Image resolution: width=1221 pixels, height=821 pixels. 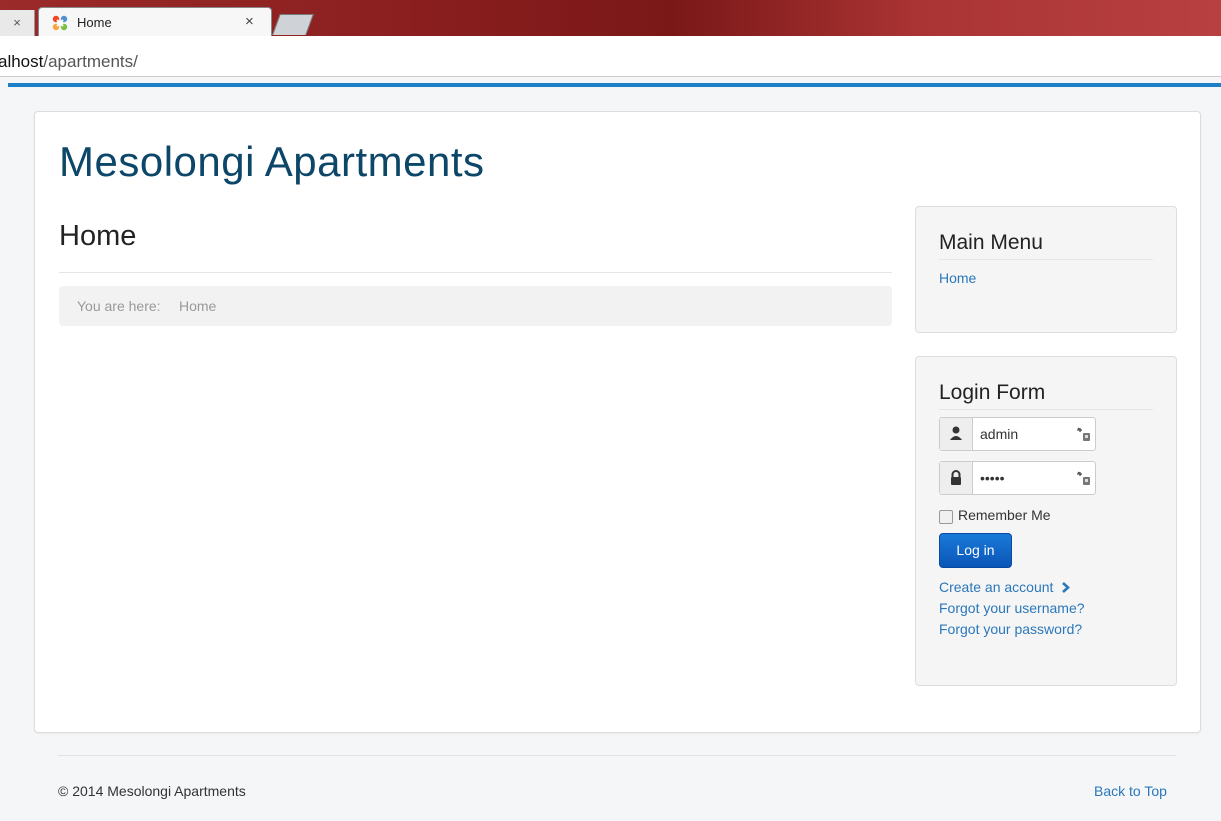 What do you see at coordinates (1066, 587) in the screenshot?
I see `chevron-right-icon` at bounding box center [1066, 587].